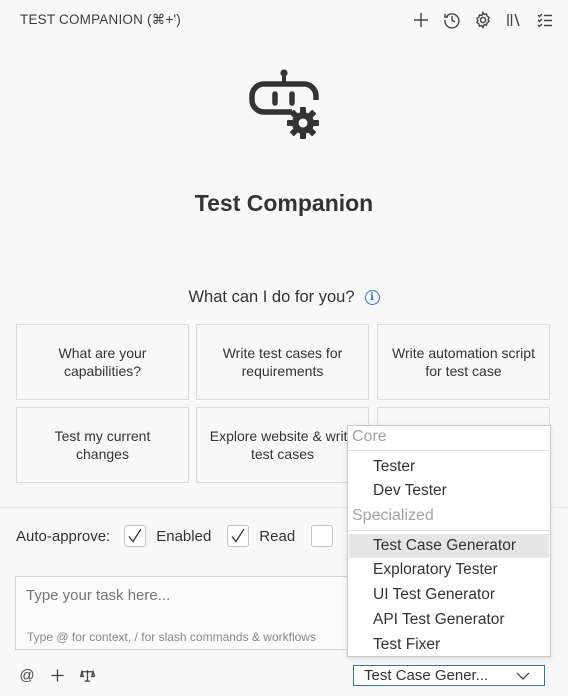 Image resolution: width=568 pixels, height=696 pixels. Describe the element at coordinates (463, 362) in the screenshot. I see `suggestion-card-automation-script: Write automation script for test case` at that location.